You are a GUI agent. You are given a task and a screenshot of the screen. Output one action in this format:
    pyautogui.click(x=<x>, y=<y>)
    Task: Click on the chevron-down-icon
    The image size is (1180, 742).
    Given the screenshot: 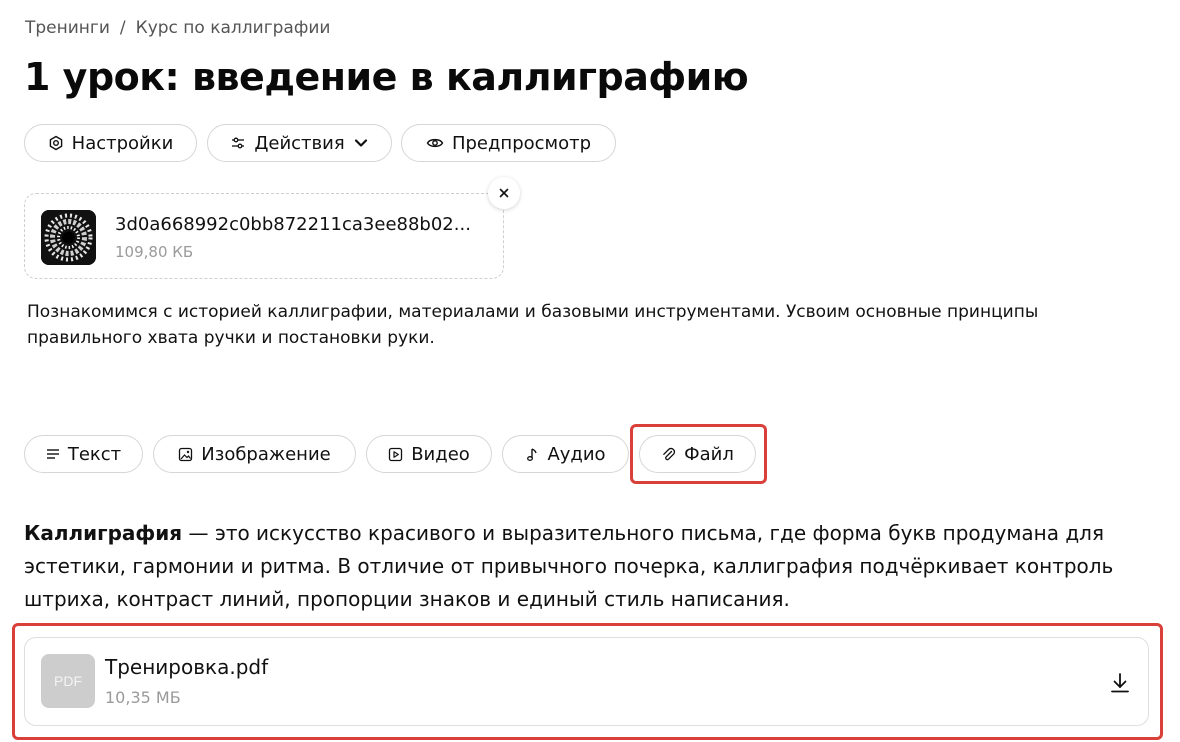 What is the action you would take?
    pyautogui.click(x=360, y=143)
    